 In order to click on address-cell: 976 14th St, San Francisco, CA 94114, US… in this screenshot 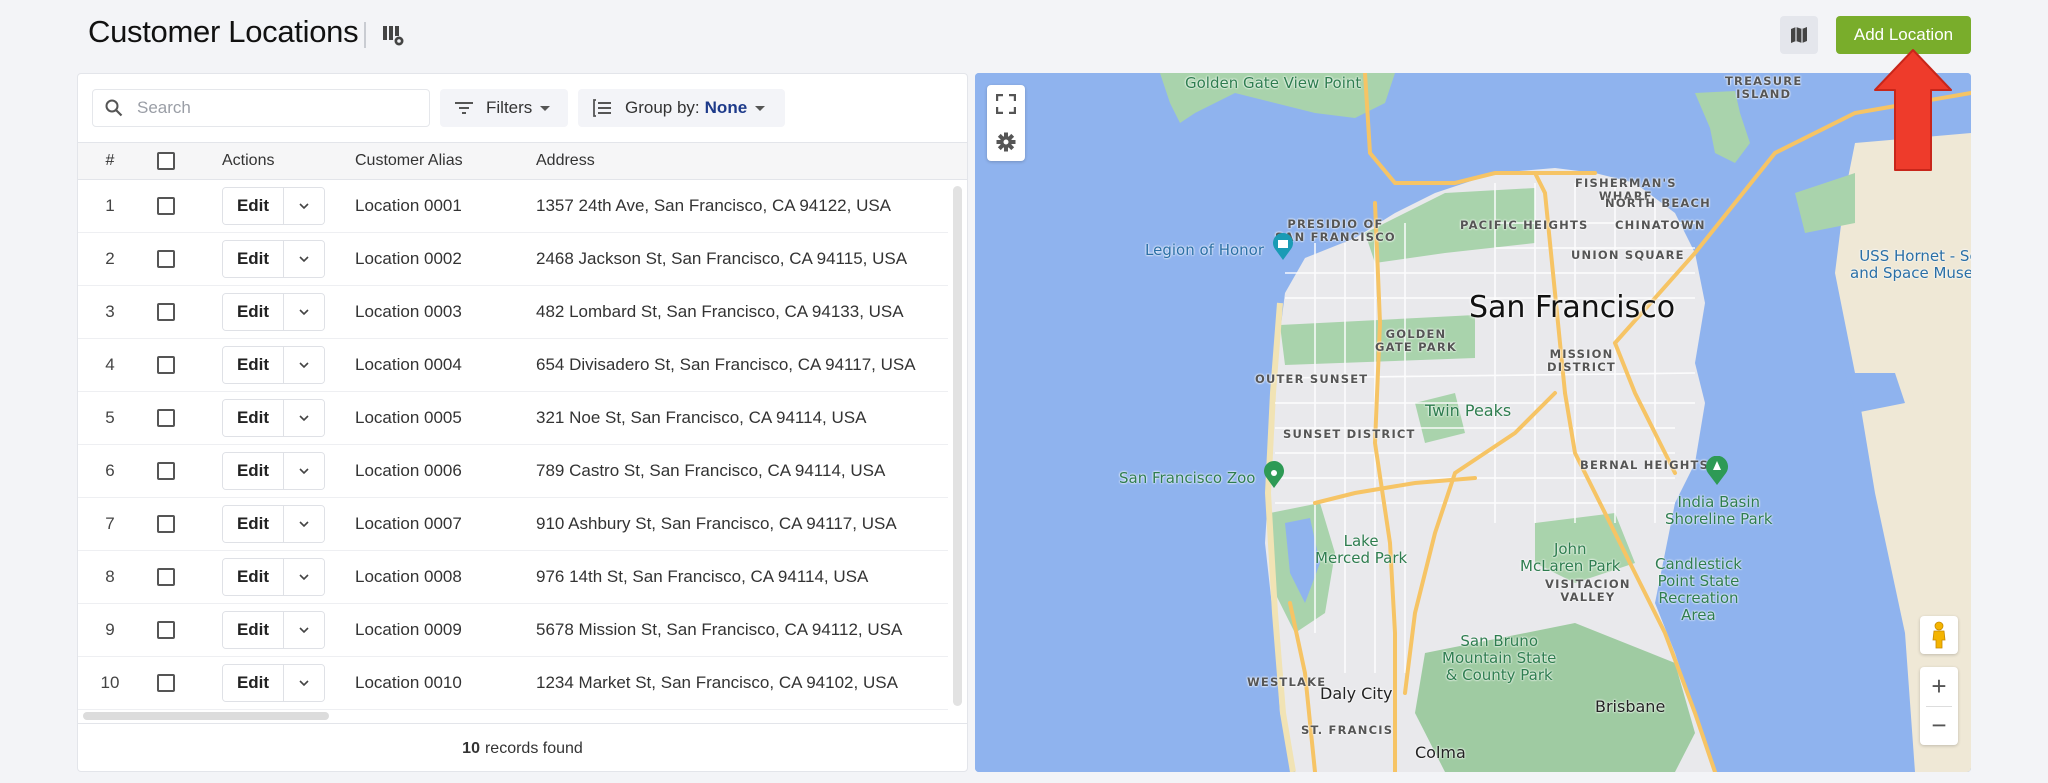, I will do `click(702, 576)`.